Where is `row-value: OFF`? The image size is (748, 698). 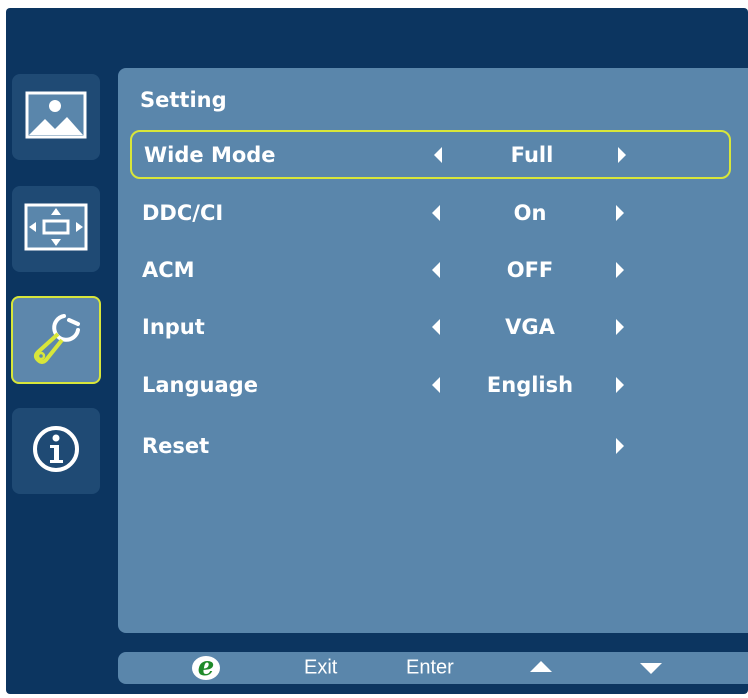
row-value: OFF is located at coordinates (530, 270).